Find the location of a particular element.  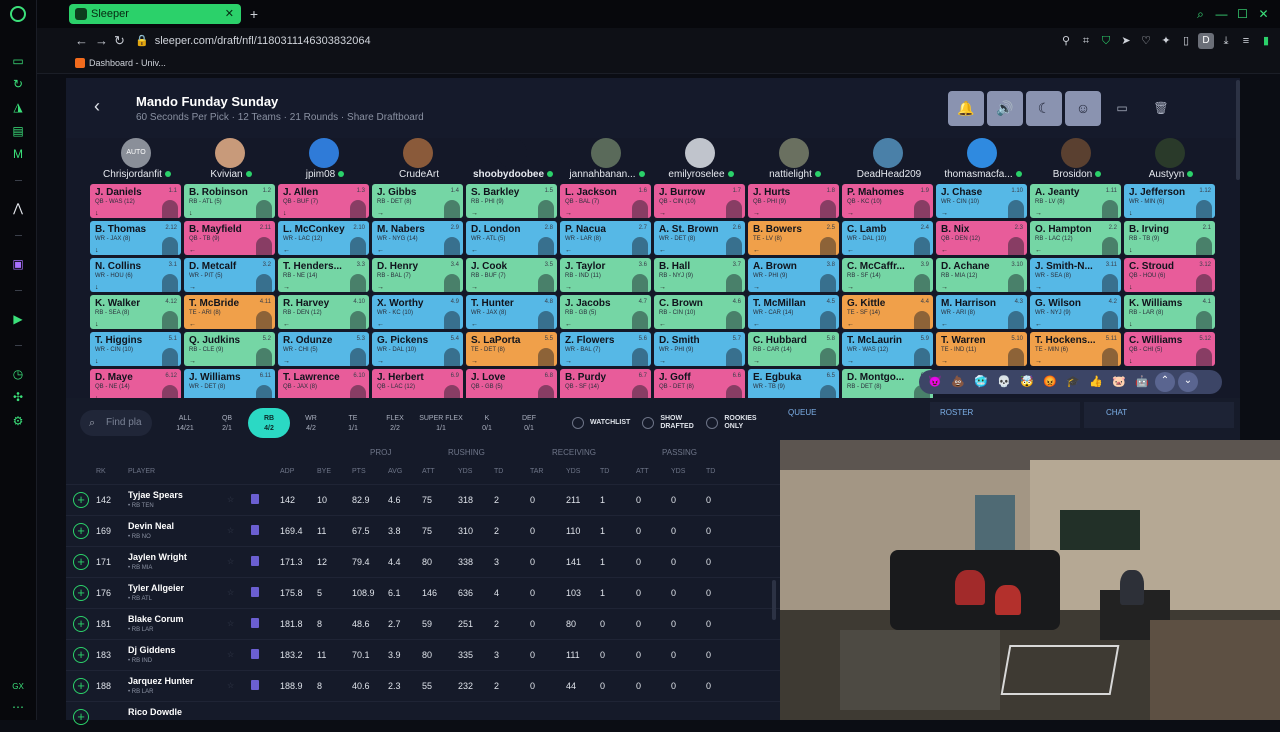

pick-cell: D. Achane RB - MIA (12) 3.10 → is located at coordinates (981, 275).